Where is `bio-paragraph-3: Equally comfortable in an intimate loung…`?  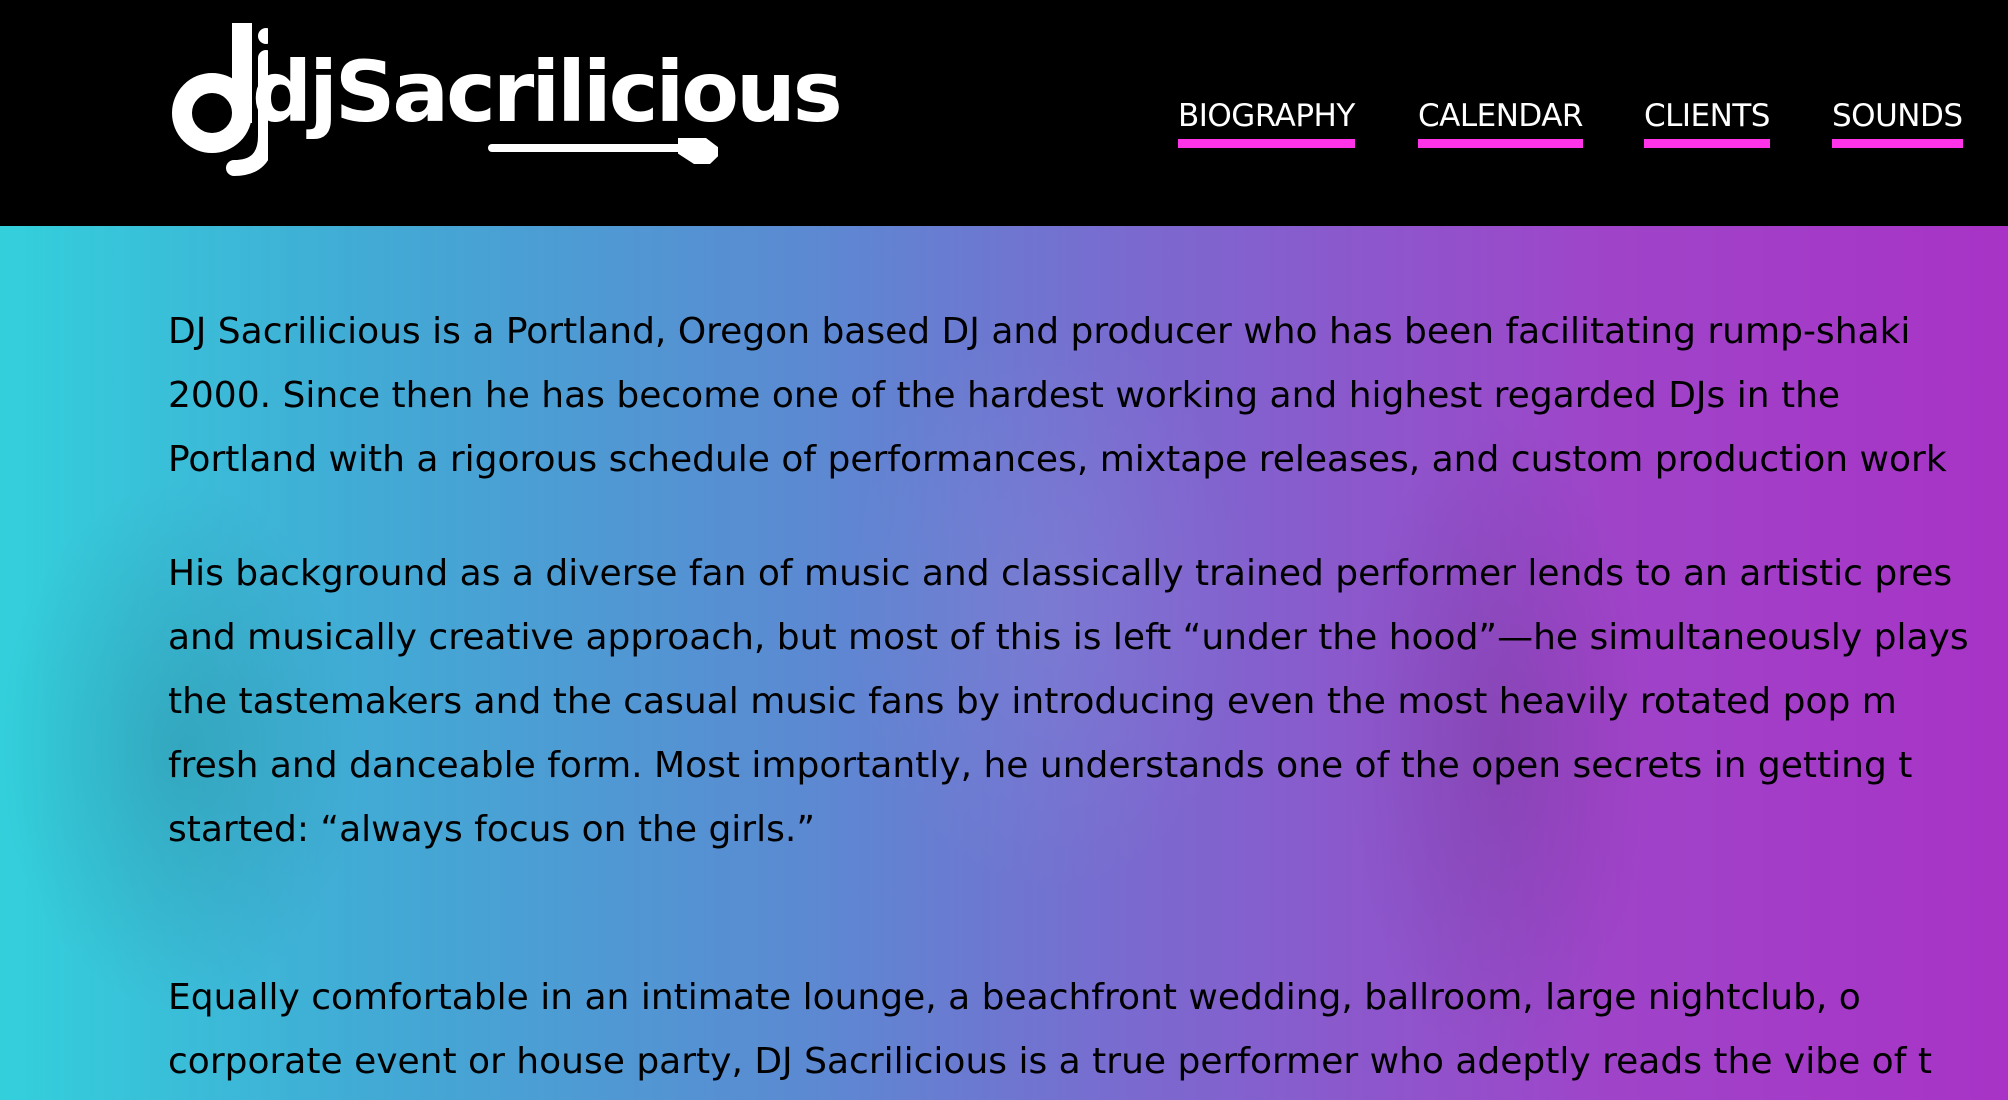 bio-paragraph-3: Equally comfortable in an intimate loung… is located at coordinates (1088, 1030).